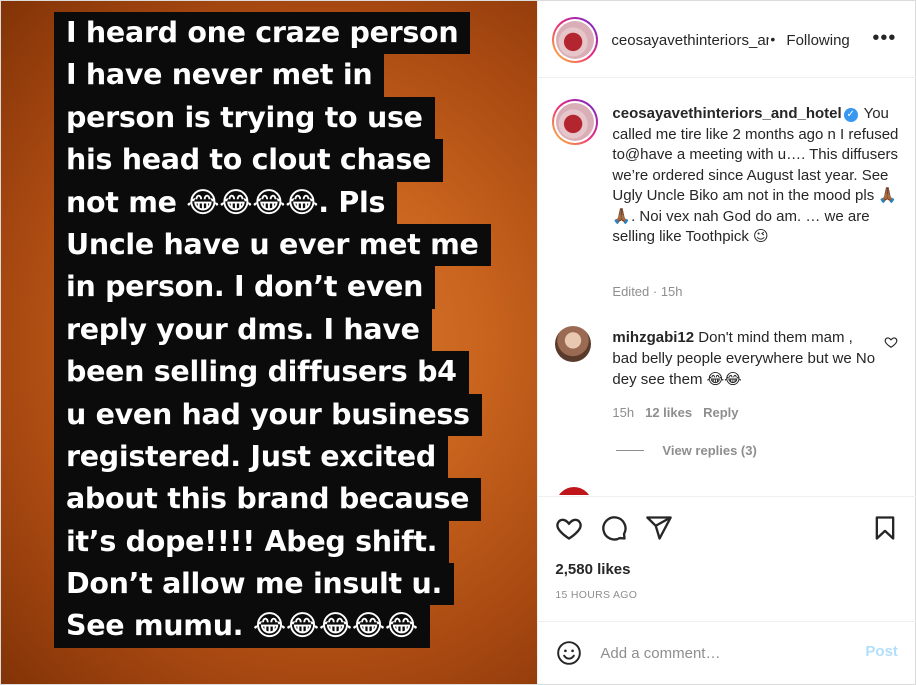 The height and width of the screenshot is (685, 916). I want to click on story-text-line: u even had your business, so click(268, 414).